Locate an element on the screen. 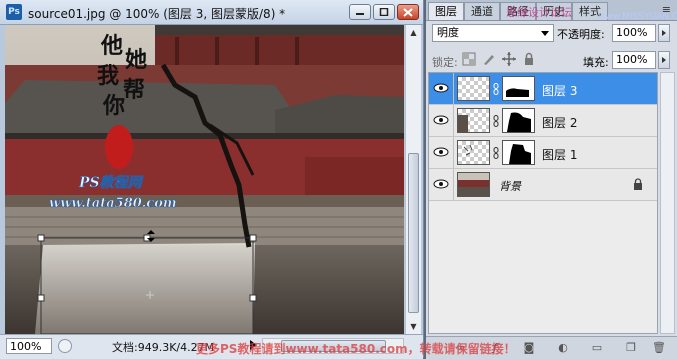  canvas-url: www.tata580.com is located at coordinates (113, 203).